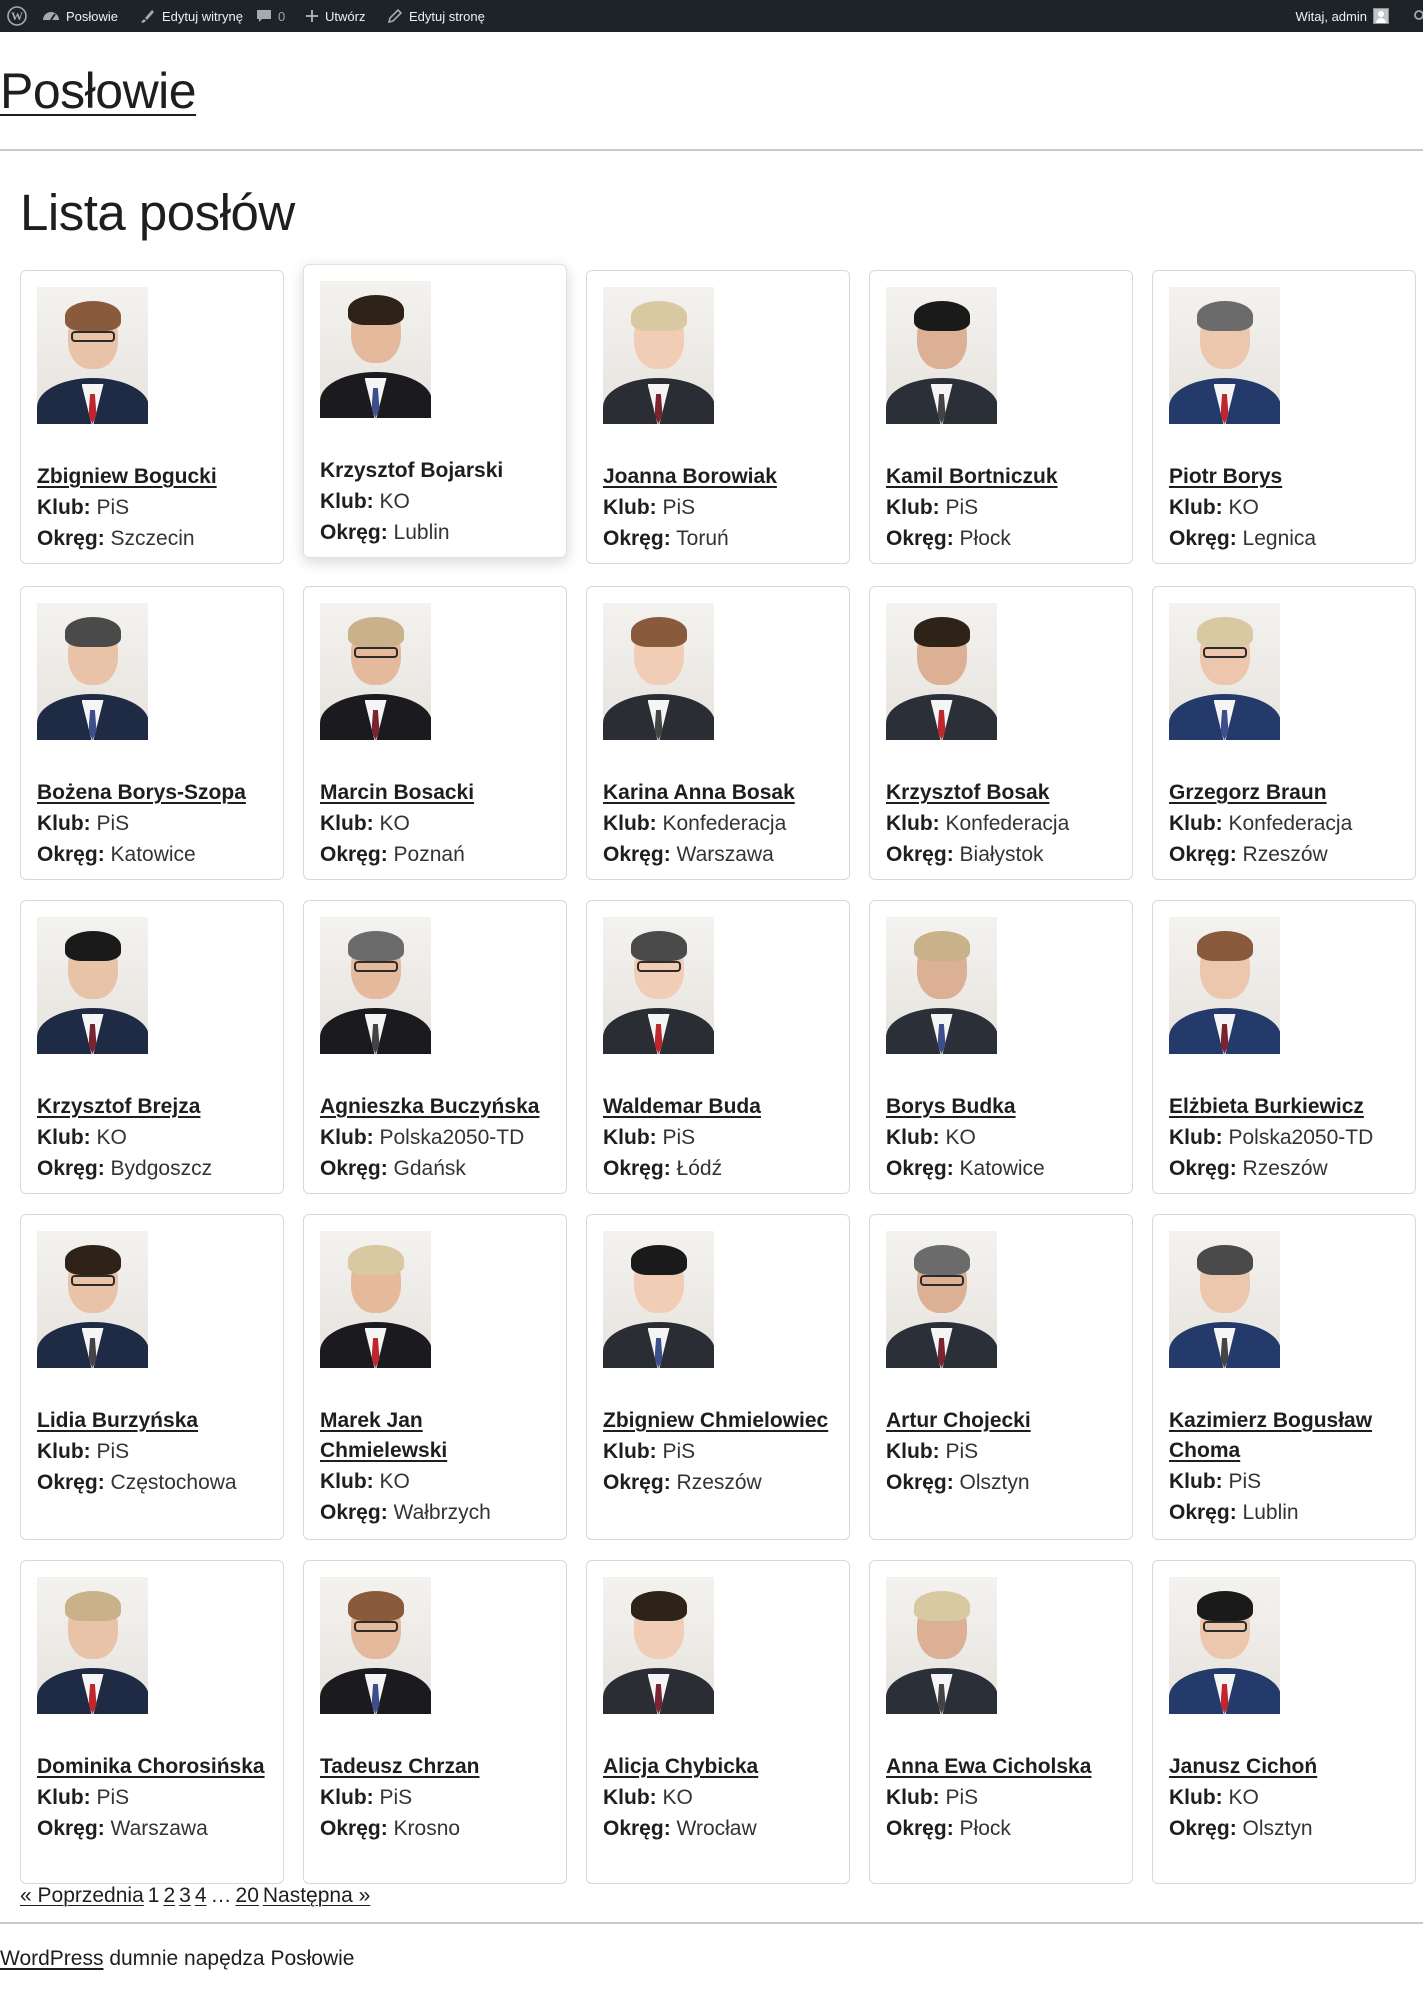 This screenshot has width=1423, height=2002. What do you see at coordinates (988, 1766) in the screenshot?
I see `mp-name-link: Anna Ewa Cicholska` at bounding box center [988, 1766].